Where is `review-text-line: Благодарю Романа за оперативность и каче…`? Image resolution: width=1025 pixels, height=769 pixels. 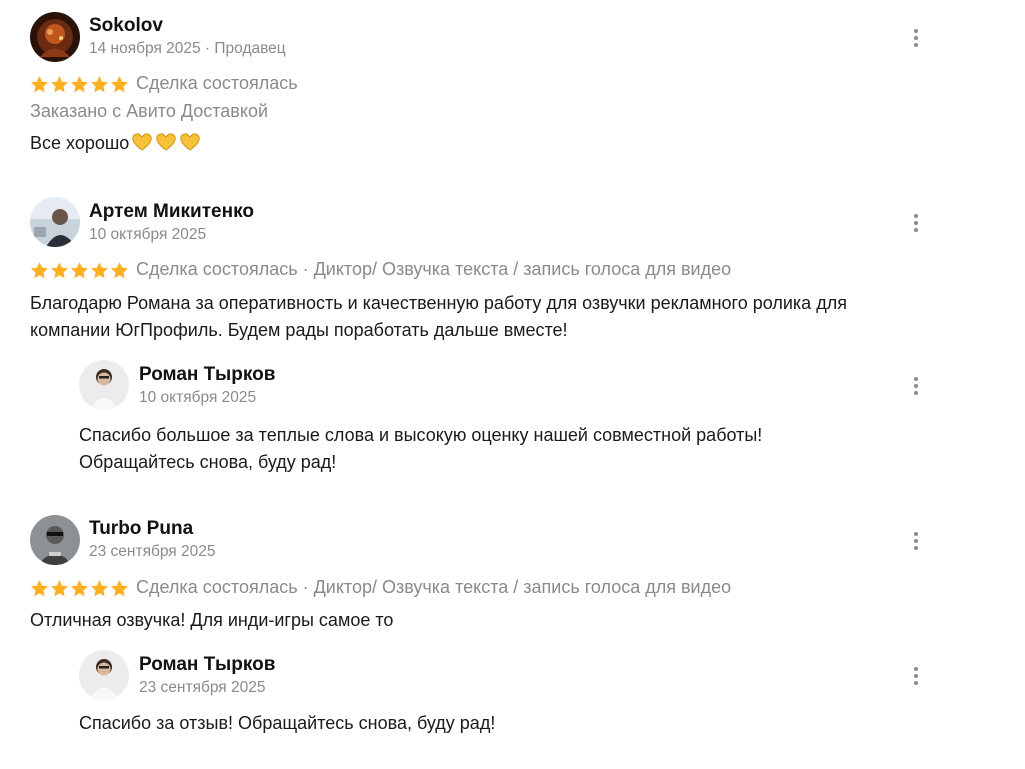 review-text-line: Благодарю Романа за оперативность и каче… is located at coordinates (438, 303).